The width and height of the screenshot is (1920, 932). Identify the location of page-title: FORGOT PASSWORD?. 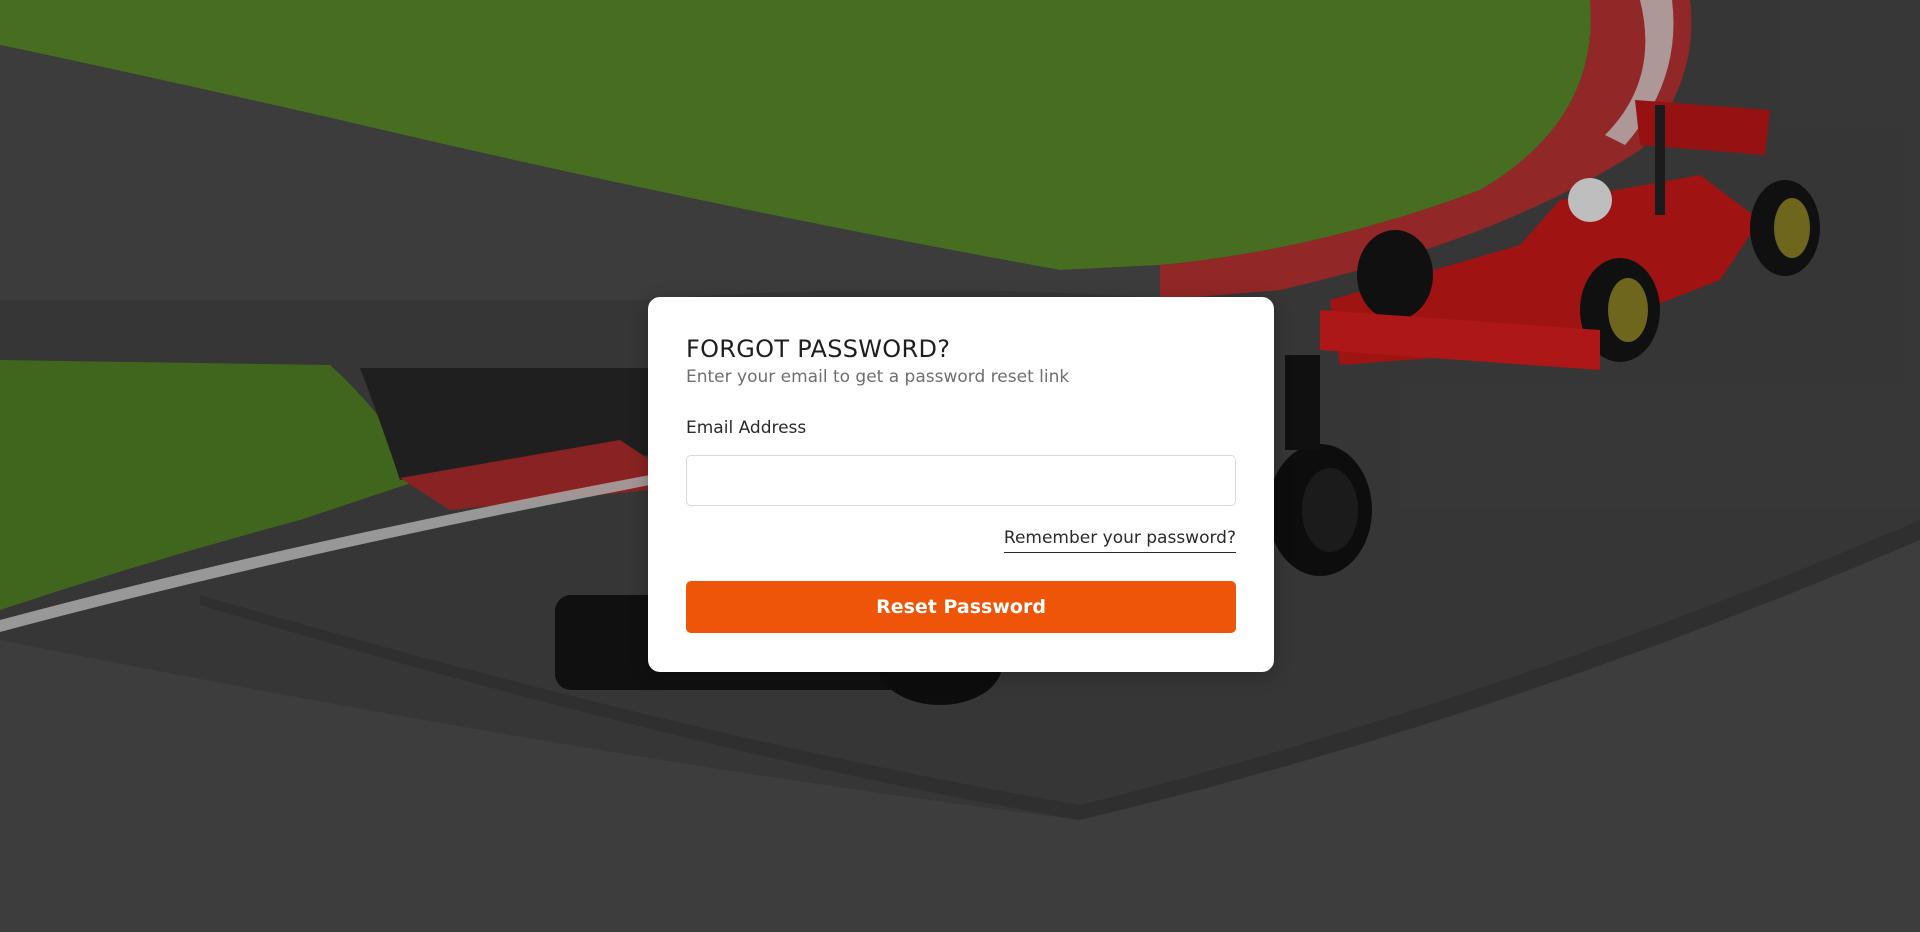
(818, 349).